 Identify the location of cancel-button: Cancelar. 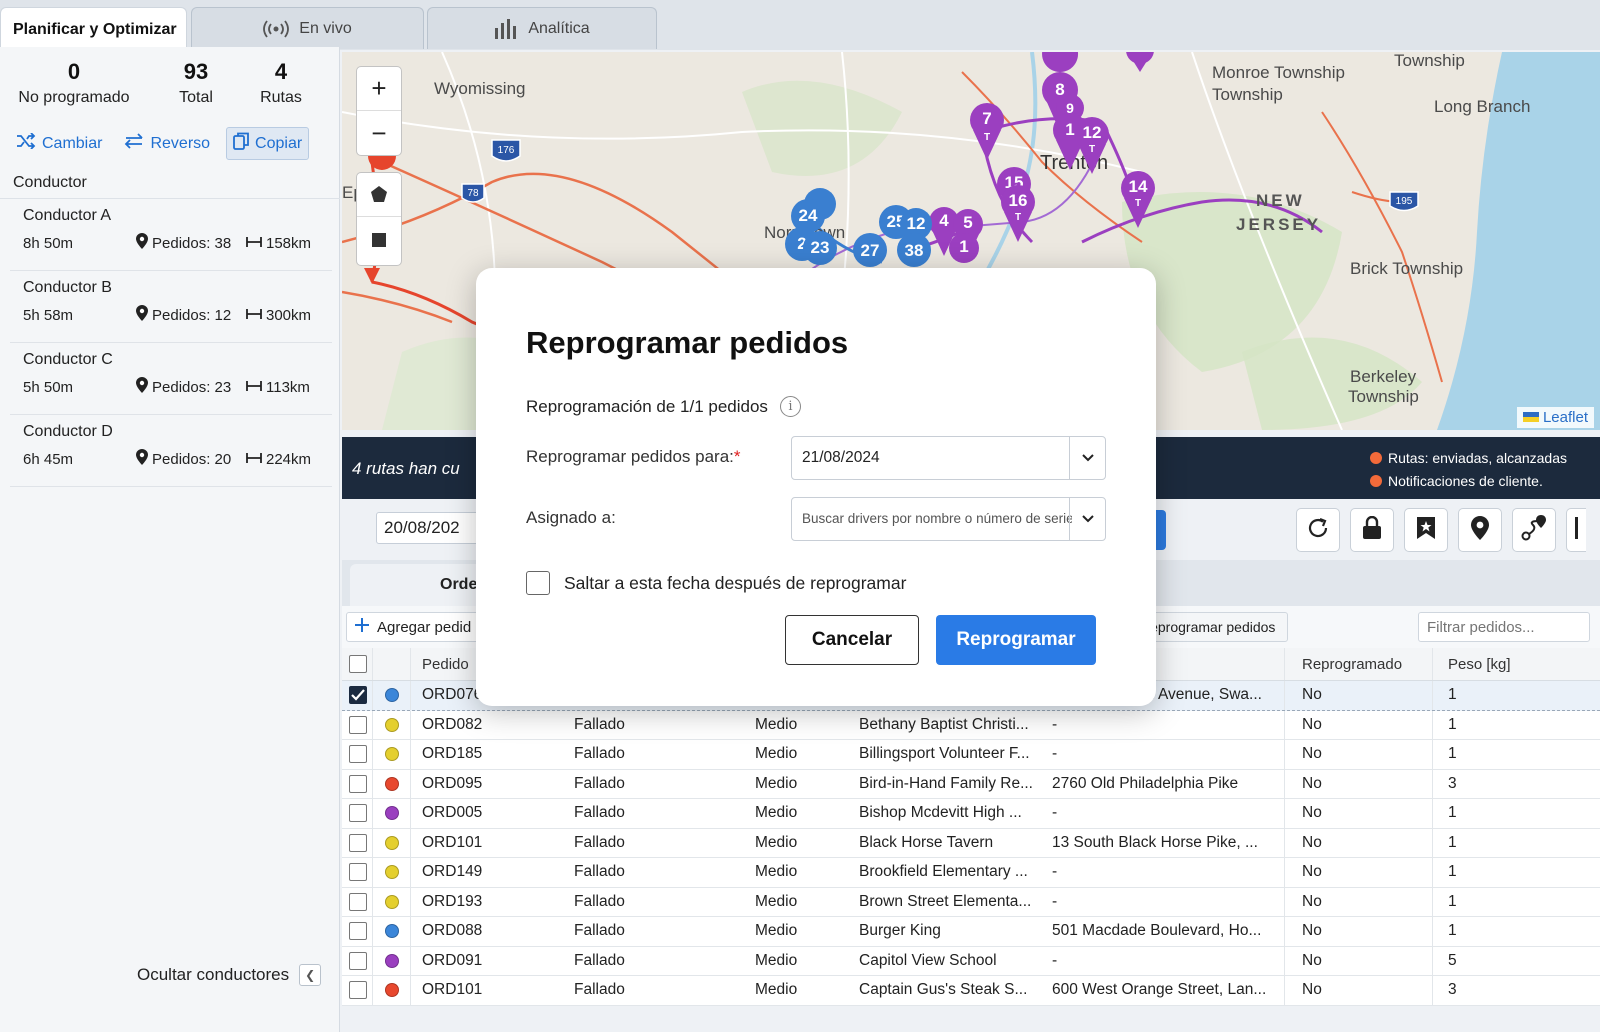
(852, 640).